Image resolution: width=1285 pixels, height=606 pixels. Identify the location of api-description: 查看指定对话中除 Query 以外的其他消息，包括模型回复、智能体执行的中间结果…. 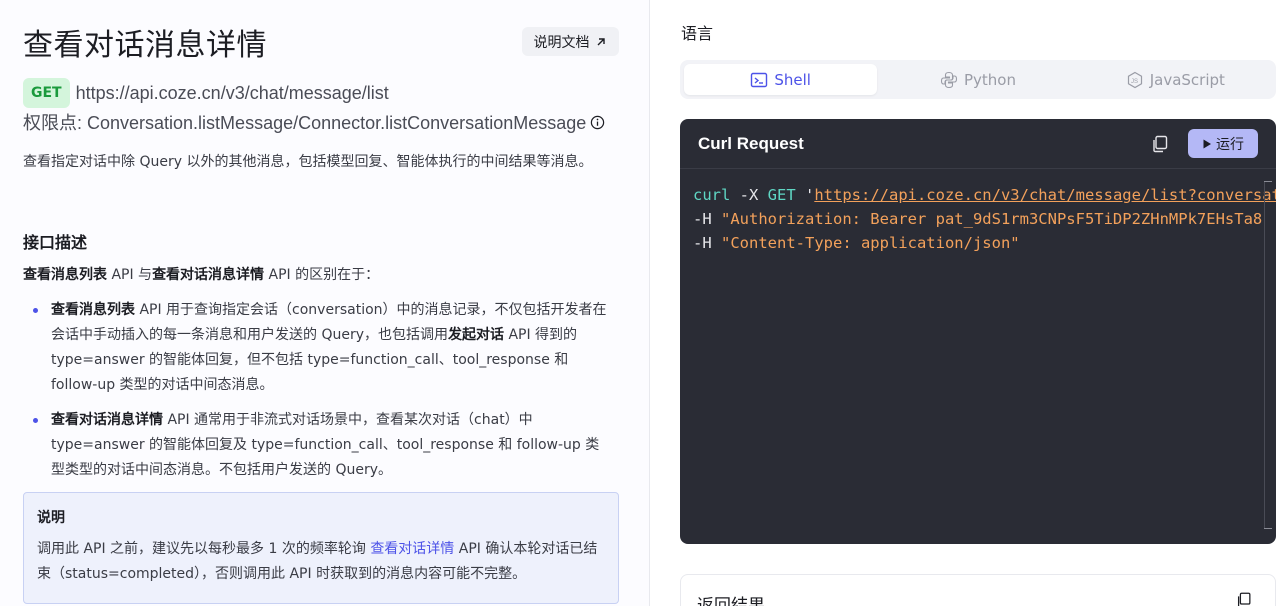
(308, 162).